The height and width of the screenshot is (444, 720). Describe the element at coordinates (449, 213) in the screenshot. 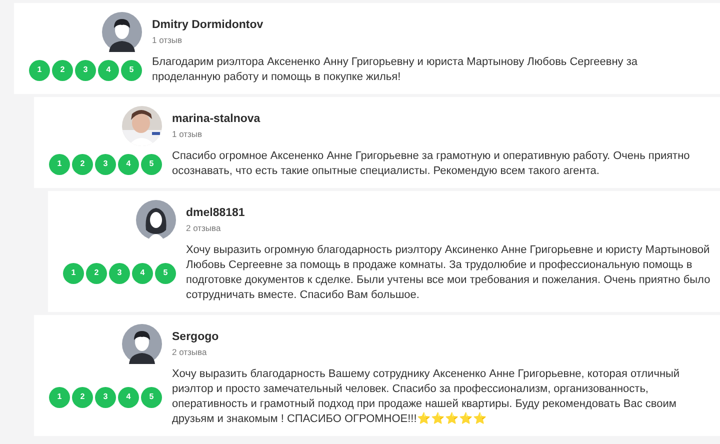

I see `author-name: dmel88181` at that location.